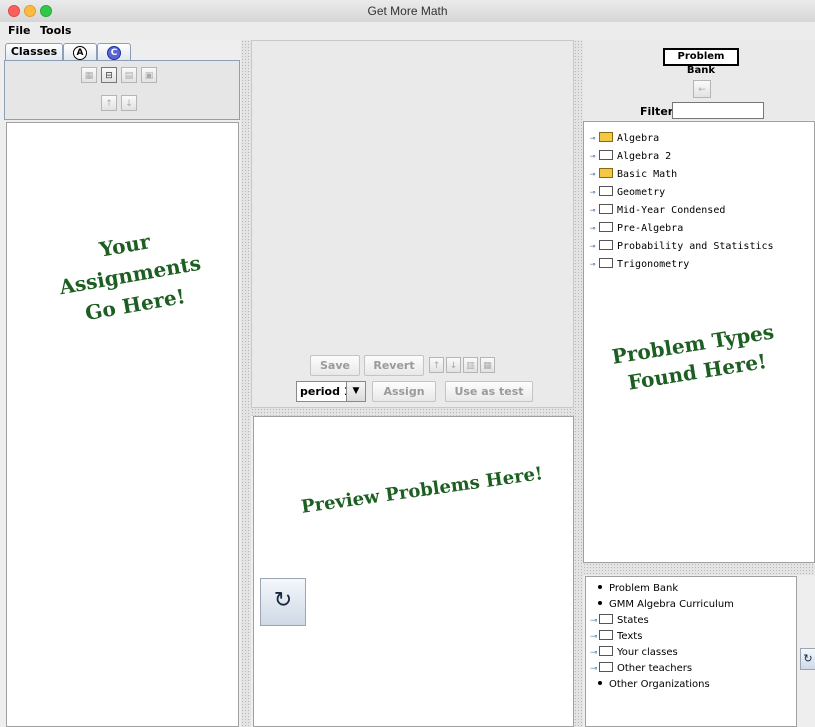 This screenshot has width=815, height=727. I want to click on problem-bank-header: Problem Bank ← Filter:, so click(699, 80).